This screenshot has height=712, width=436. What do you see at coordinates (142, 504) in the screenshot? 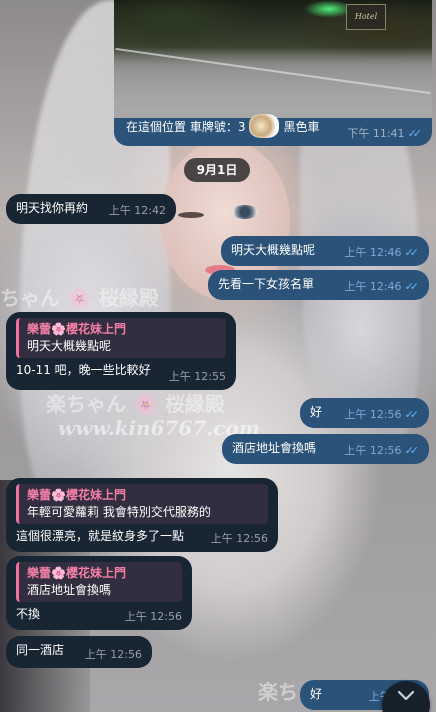
I see `reply-quote: 樂蕾🌸櫻花妹上門 年輕可愛蘿莉 我會特別交代服務的` at bounding box center [142, 504].